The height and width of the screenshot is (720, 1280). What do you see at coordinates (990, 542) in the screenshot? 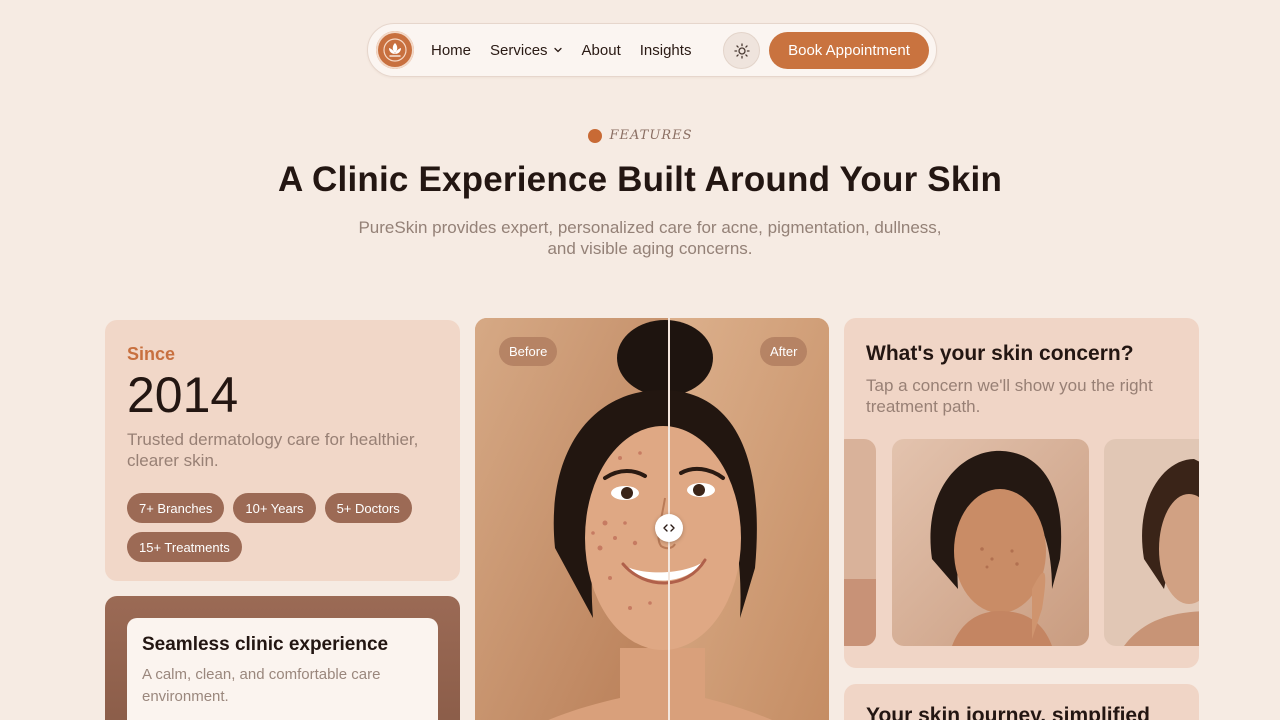
I see `concern-thumbnail-active` at bounding box center [990, 542].